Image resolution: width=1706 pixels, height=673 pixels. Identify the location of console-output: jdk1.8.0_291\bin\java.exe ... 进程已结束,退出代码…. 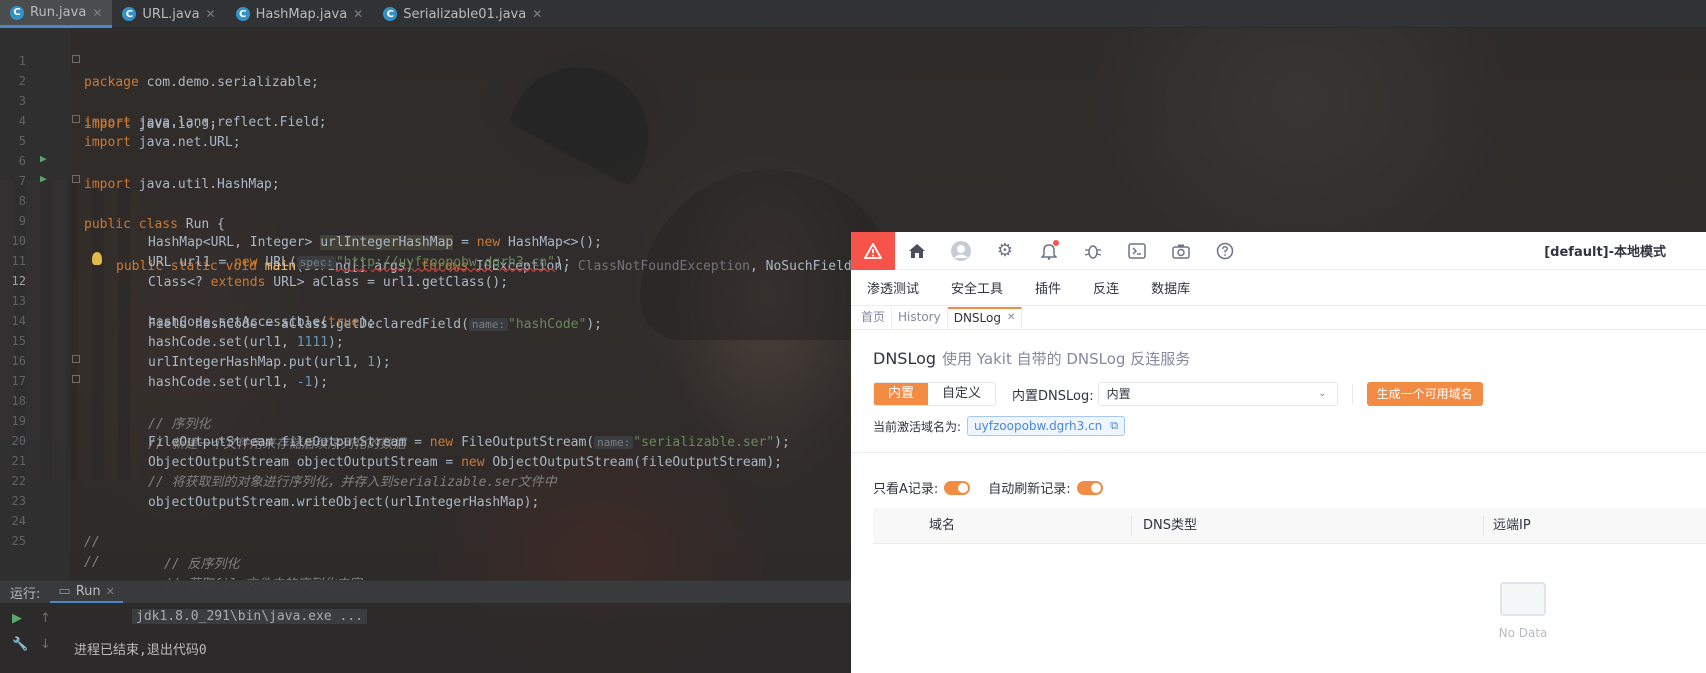
(220, 635).